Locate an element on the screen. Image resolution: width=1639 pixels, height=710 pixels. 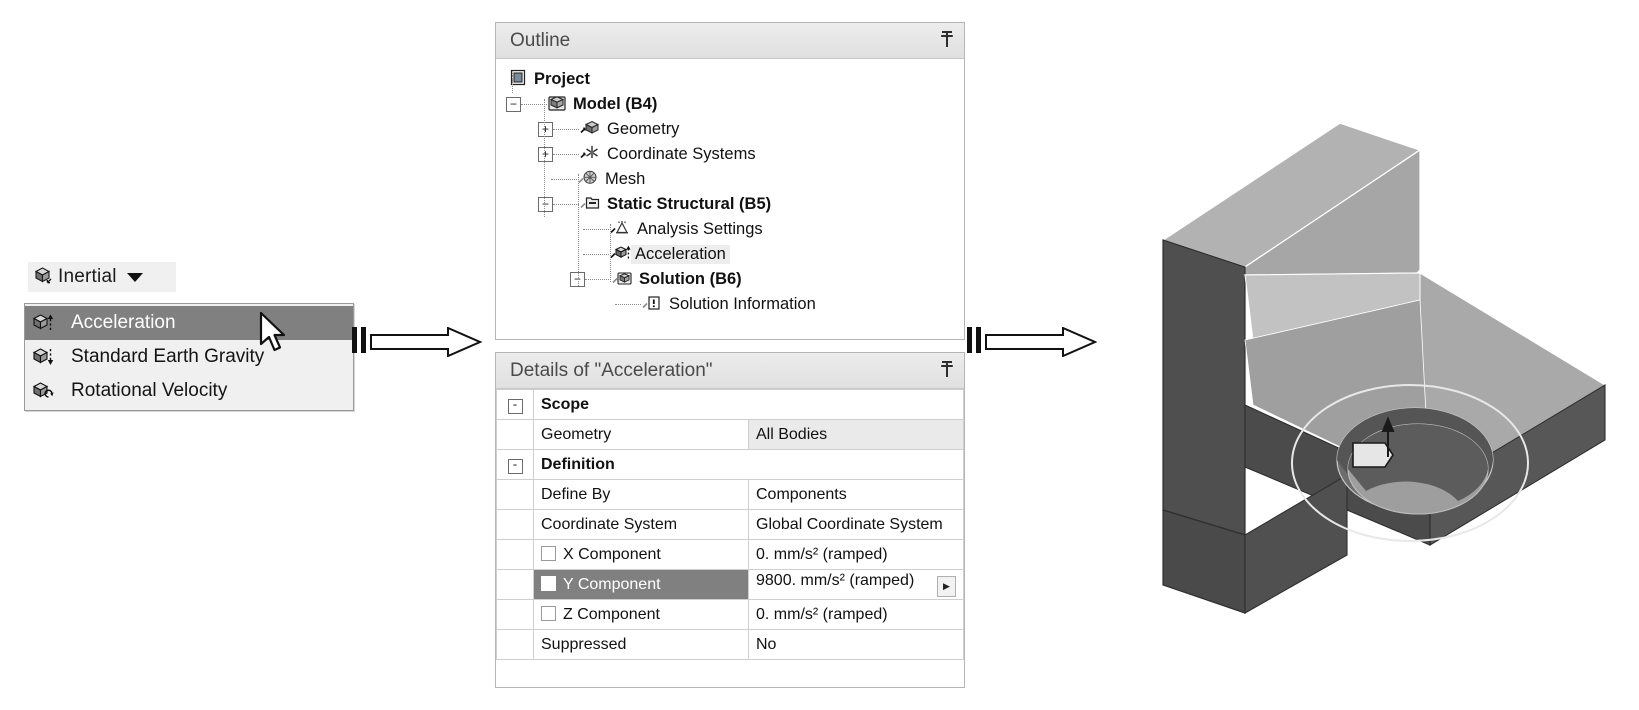
tree-item-label: Acceleration is located at coordinates (680, 254).